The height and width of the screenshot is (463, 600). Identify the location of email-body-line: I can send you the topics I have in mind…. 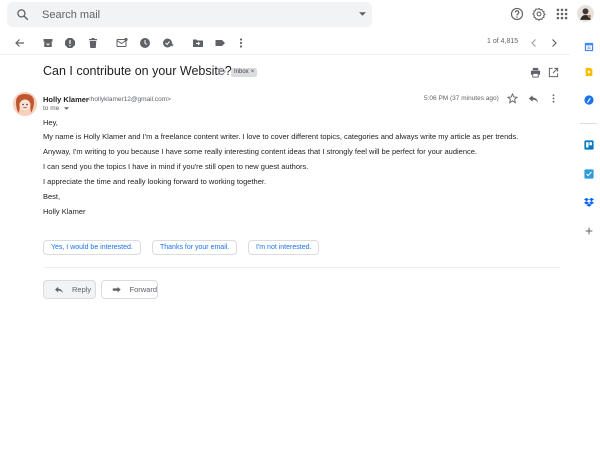
(176, 166).